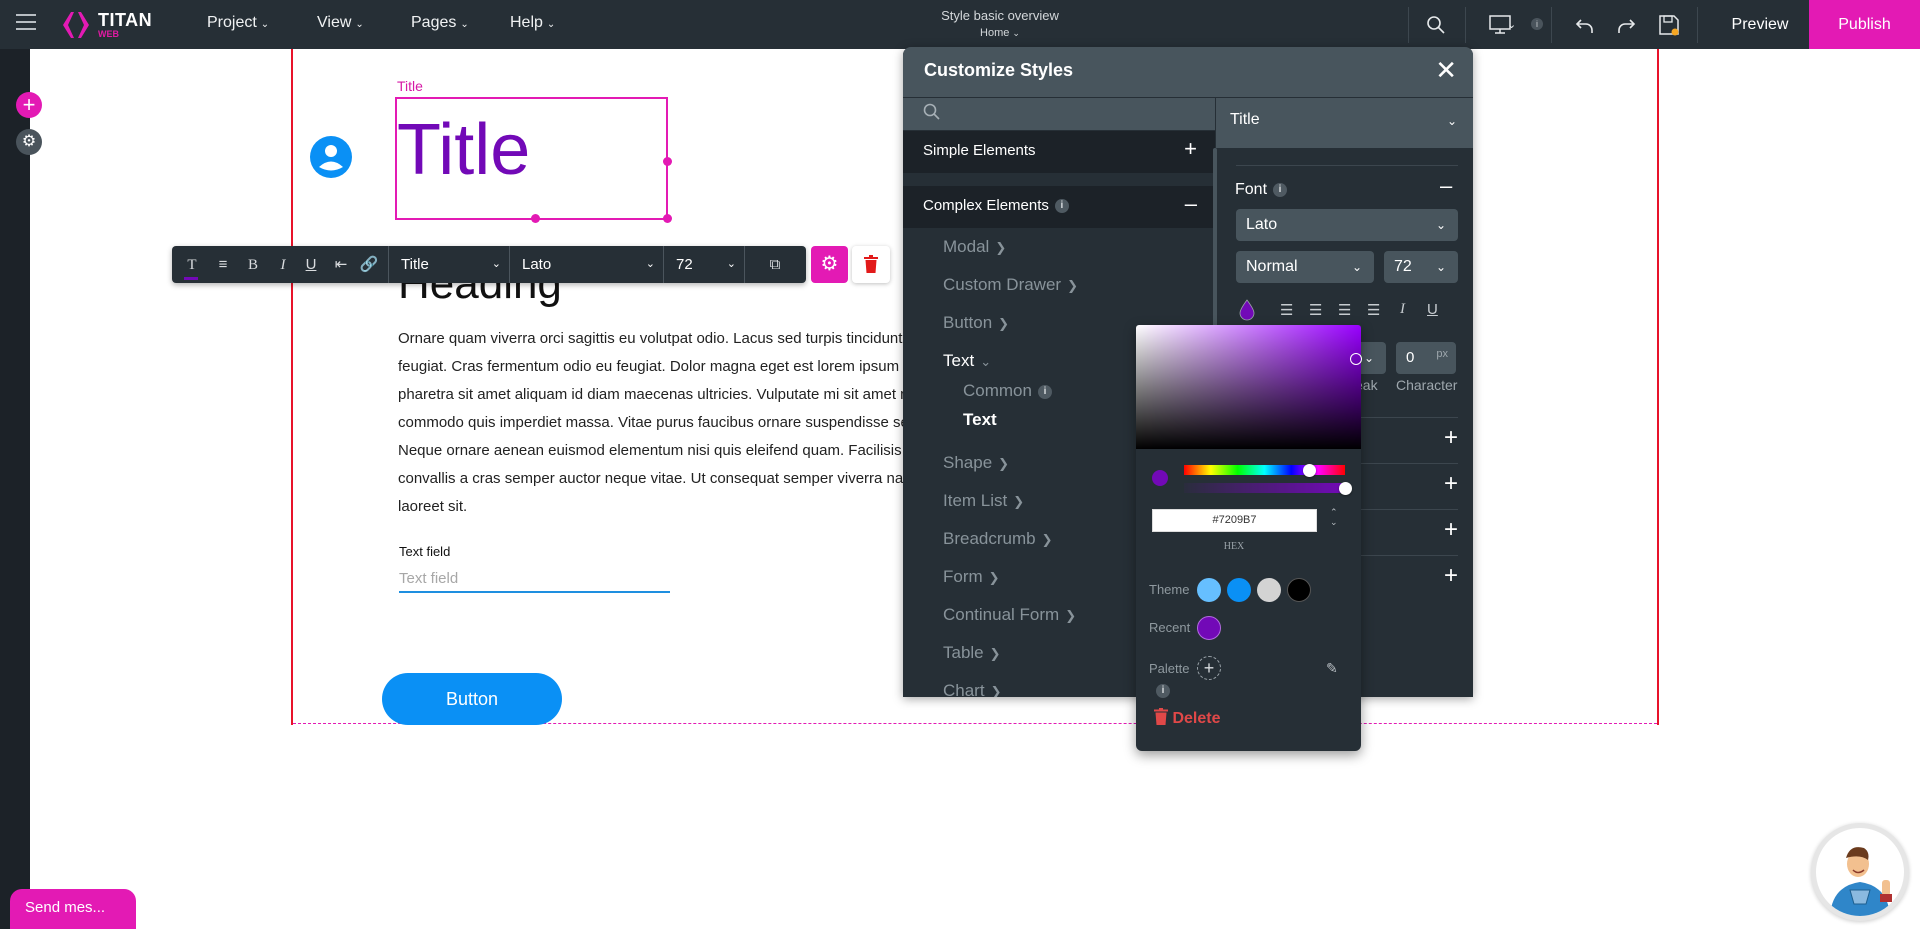 Image resolution: width=1920 pixels, height=929 pixels. What do you see at coordinates (1010, 285) in the screenshot?
I see `complex-item-custom-drawer: Custom Drawer ❯` at bounding box center [1010, 285].